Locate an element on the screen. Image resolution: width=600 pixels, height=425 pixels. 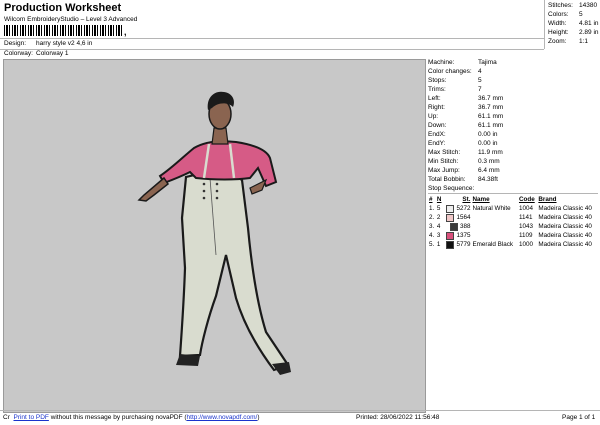
stitch-count: 1375 is located at coordinates (457, 235).